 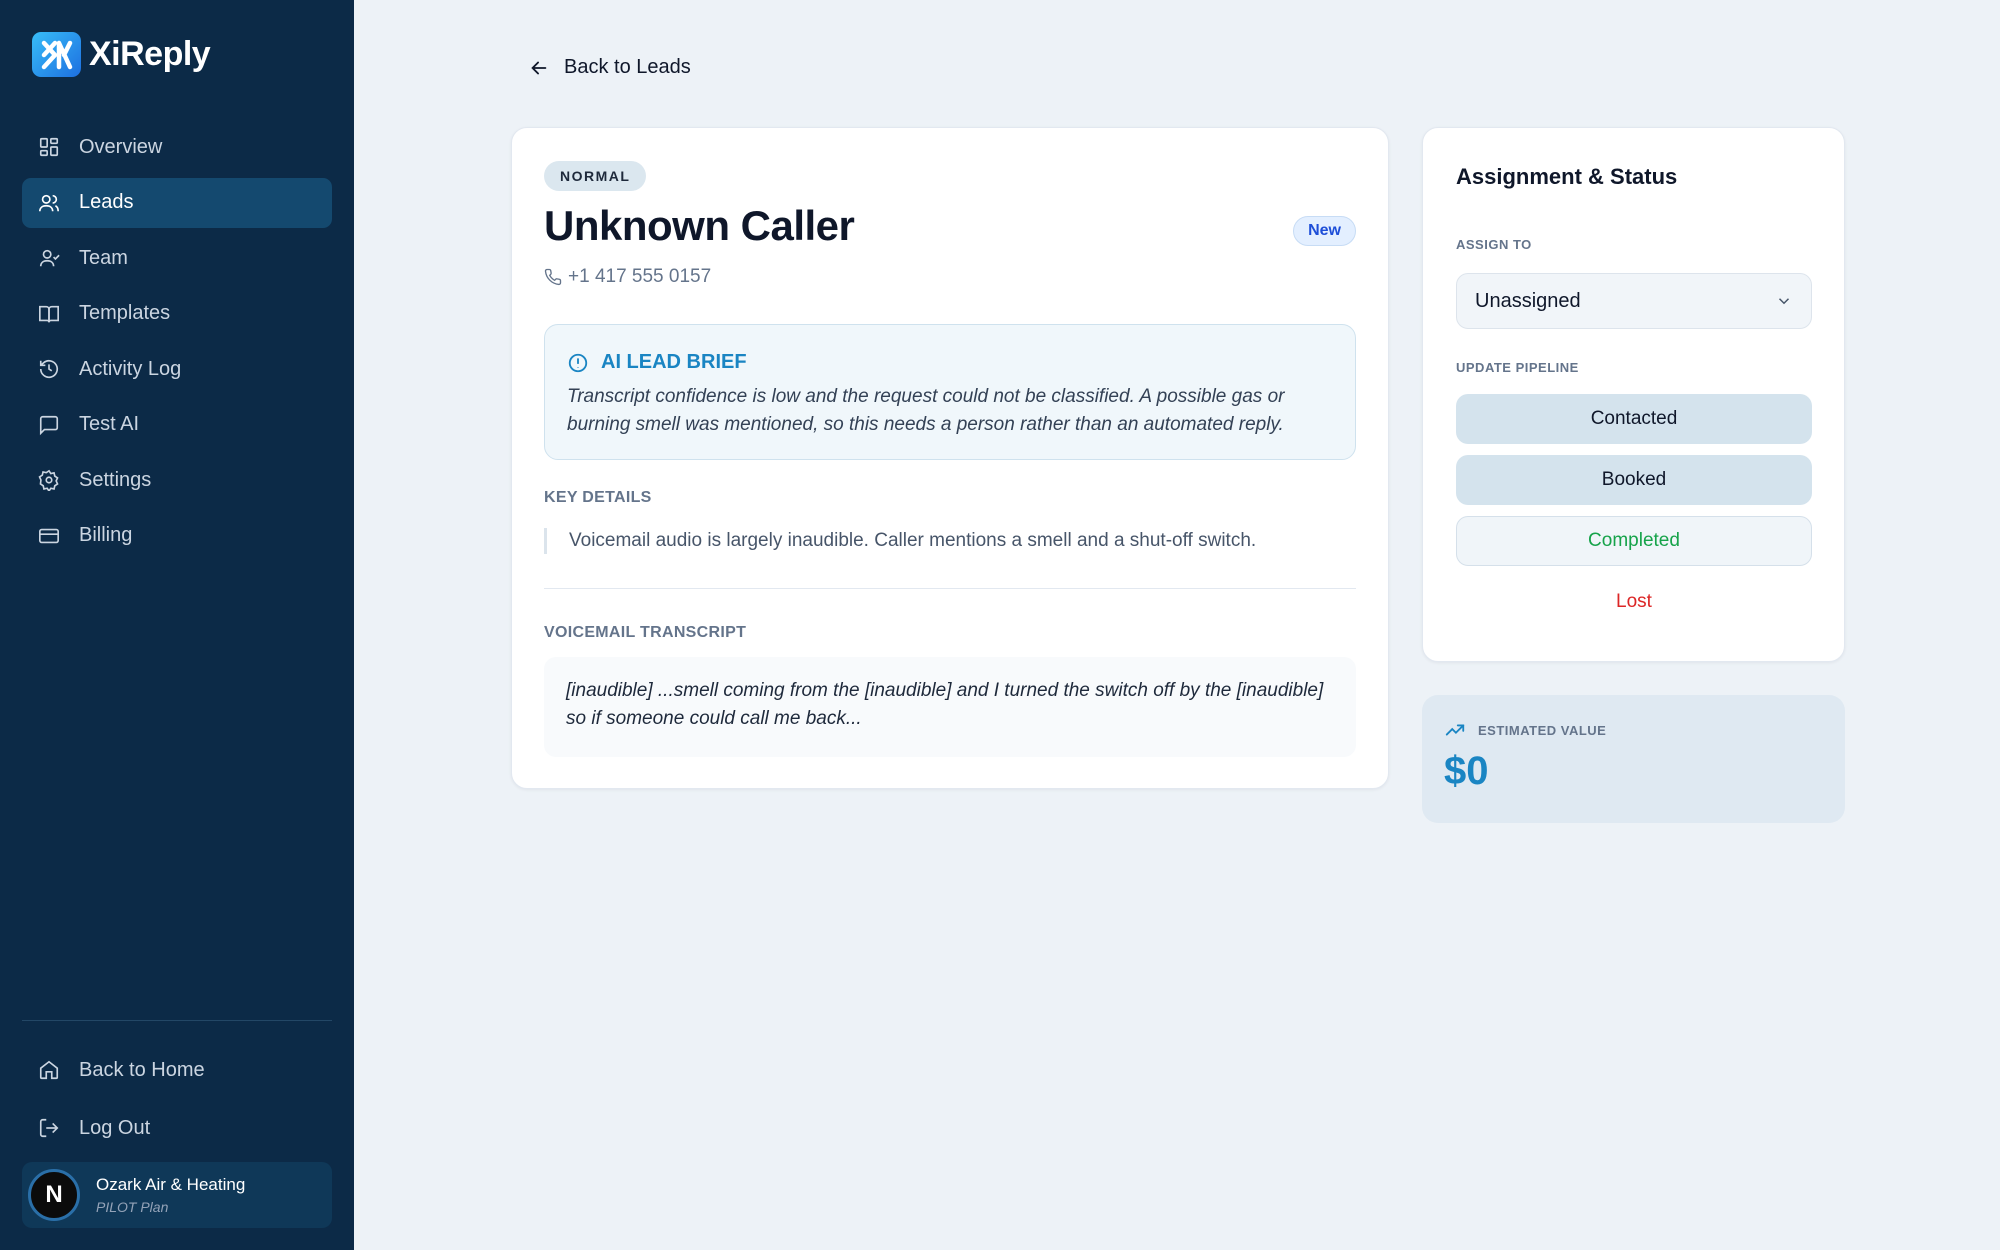 I want to click on sidebar-item-overview: Overview, so click(x=177, y=147).